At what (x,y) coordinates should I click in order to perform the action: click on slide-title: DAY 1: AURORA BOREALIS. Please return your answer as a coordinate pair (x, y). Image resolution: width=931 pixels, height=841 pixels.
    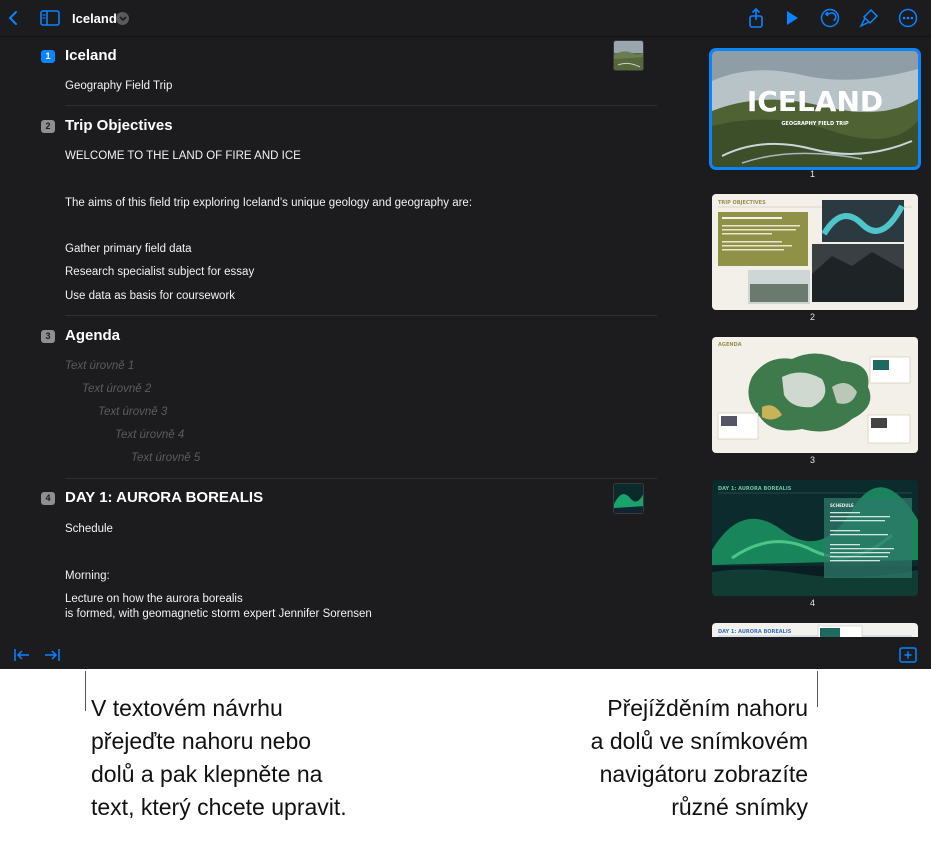
    Looking at the image, I should click on (164, 497).